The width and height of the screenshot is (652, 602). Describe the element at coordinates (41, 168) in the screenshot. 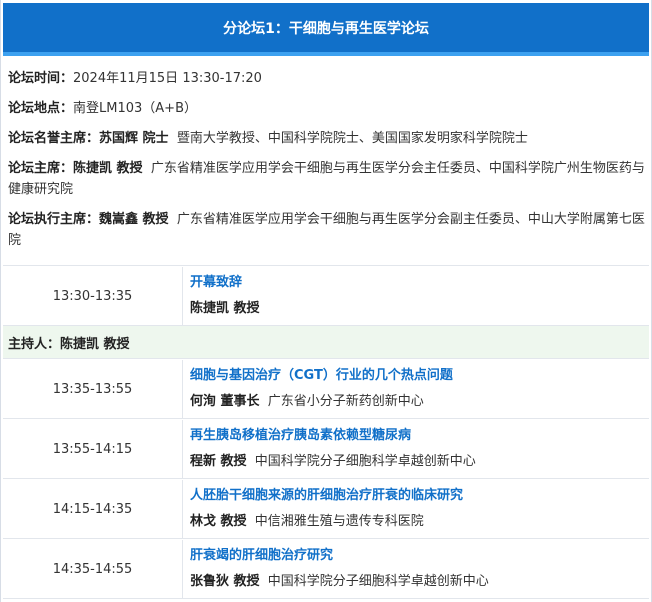

I see `chair-label: 论坛主席：` at that location.